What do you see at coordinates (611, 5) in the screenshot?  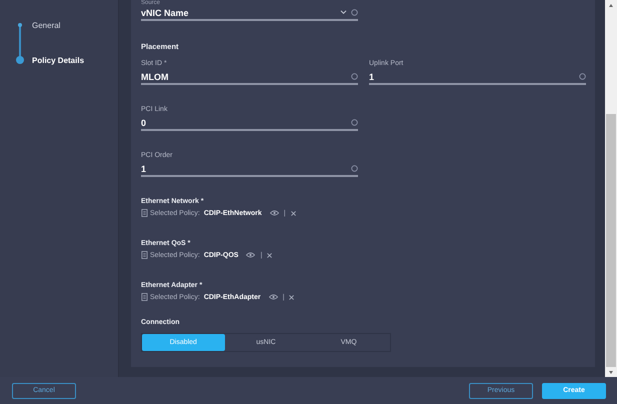 I see `scroll-up-icon` at bounding box center [611, 5].